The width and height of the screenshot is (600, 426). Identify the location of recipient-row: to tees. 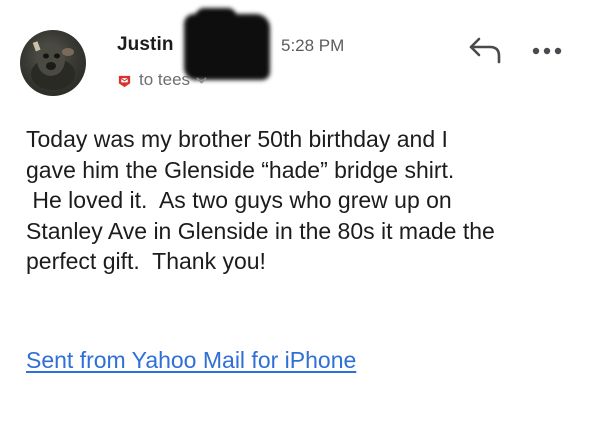
(162, 80).